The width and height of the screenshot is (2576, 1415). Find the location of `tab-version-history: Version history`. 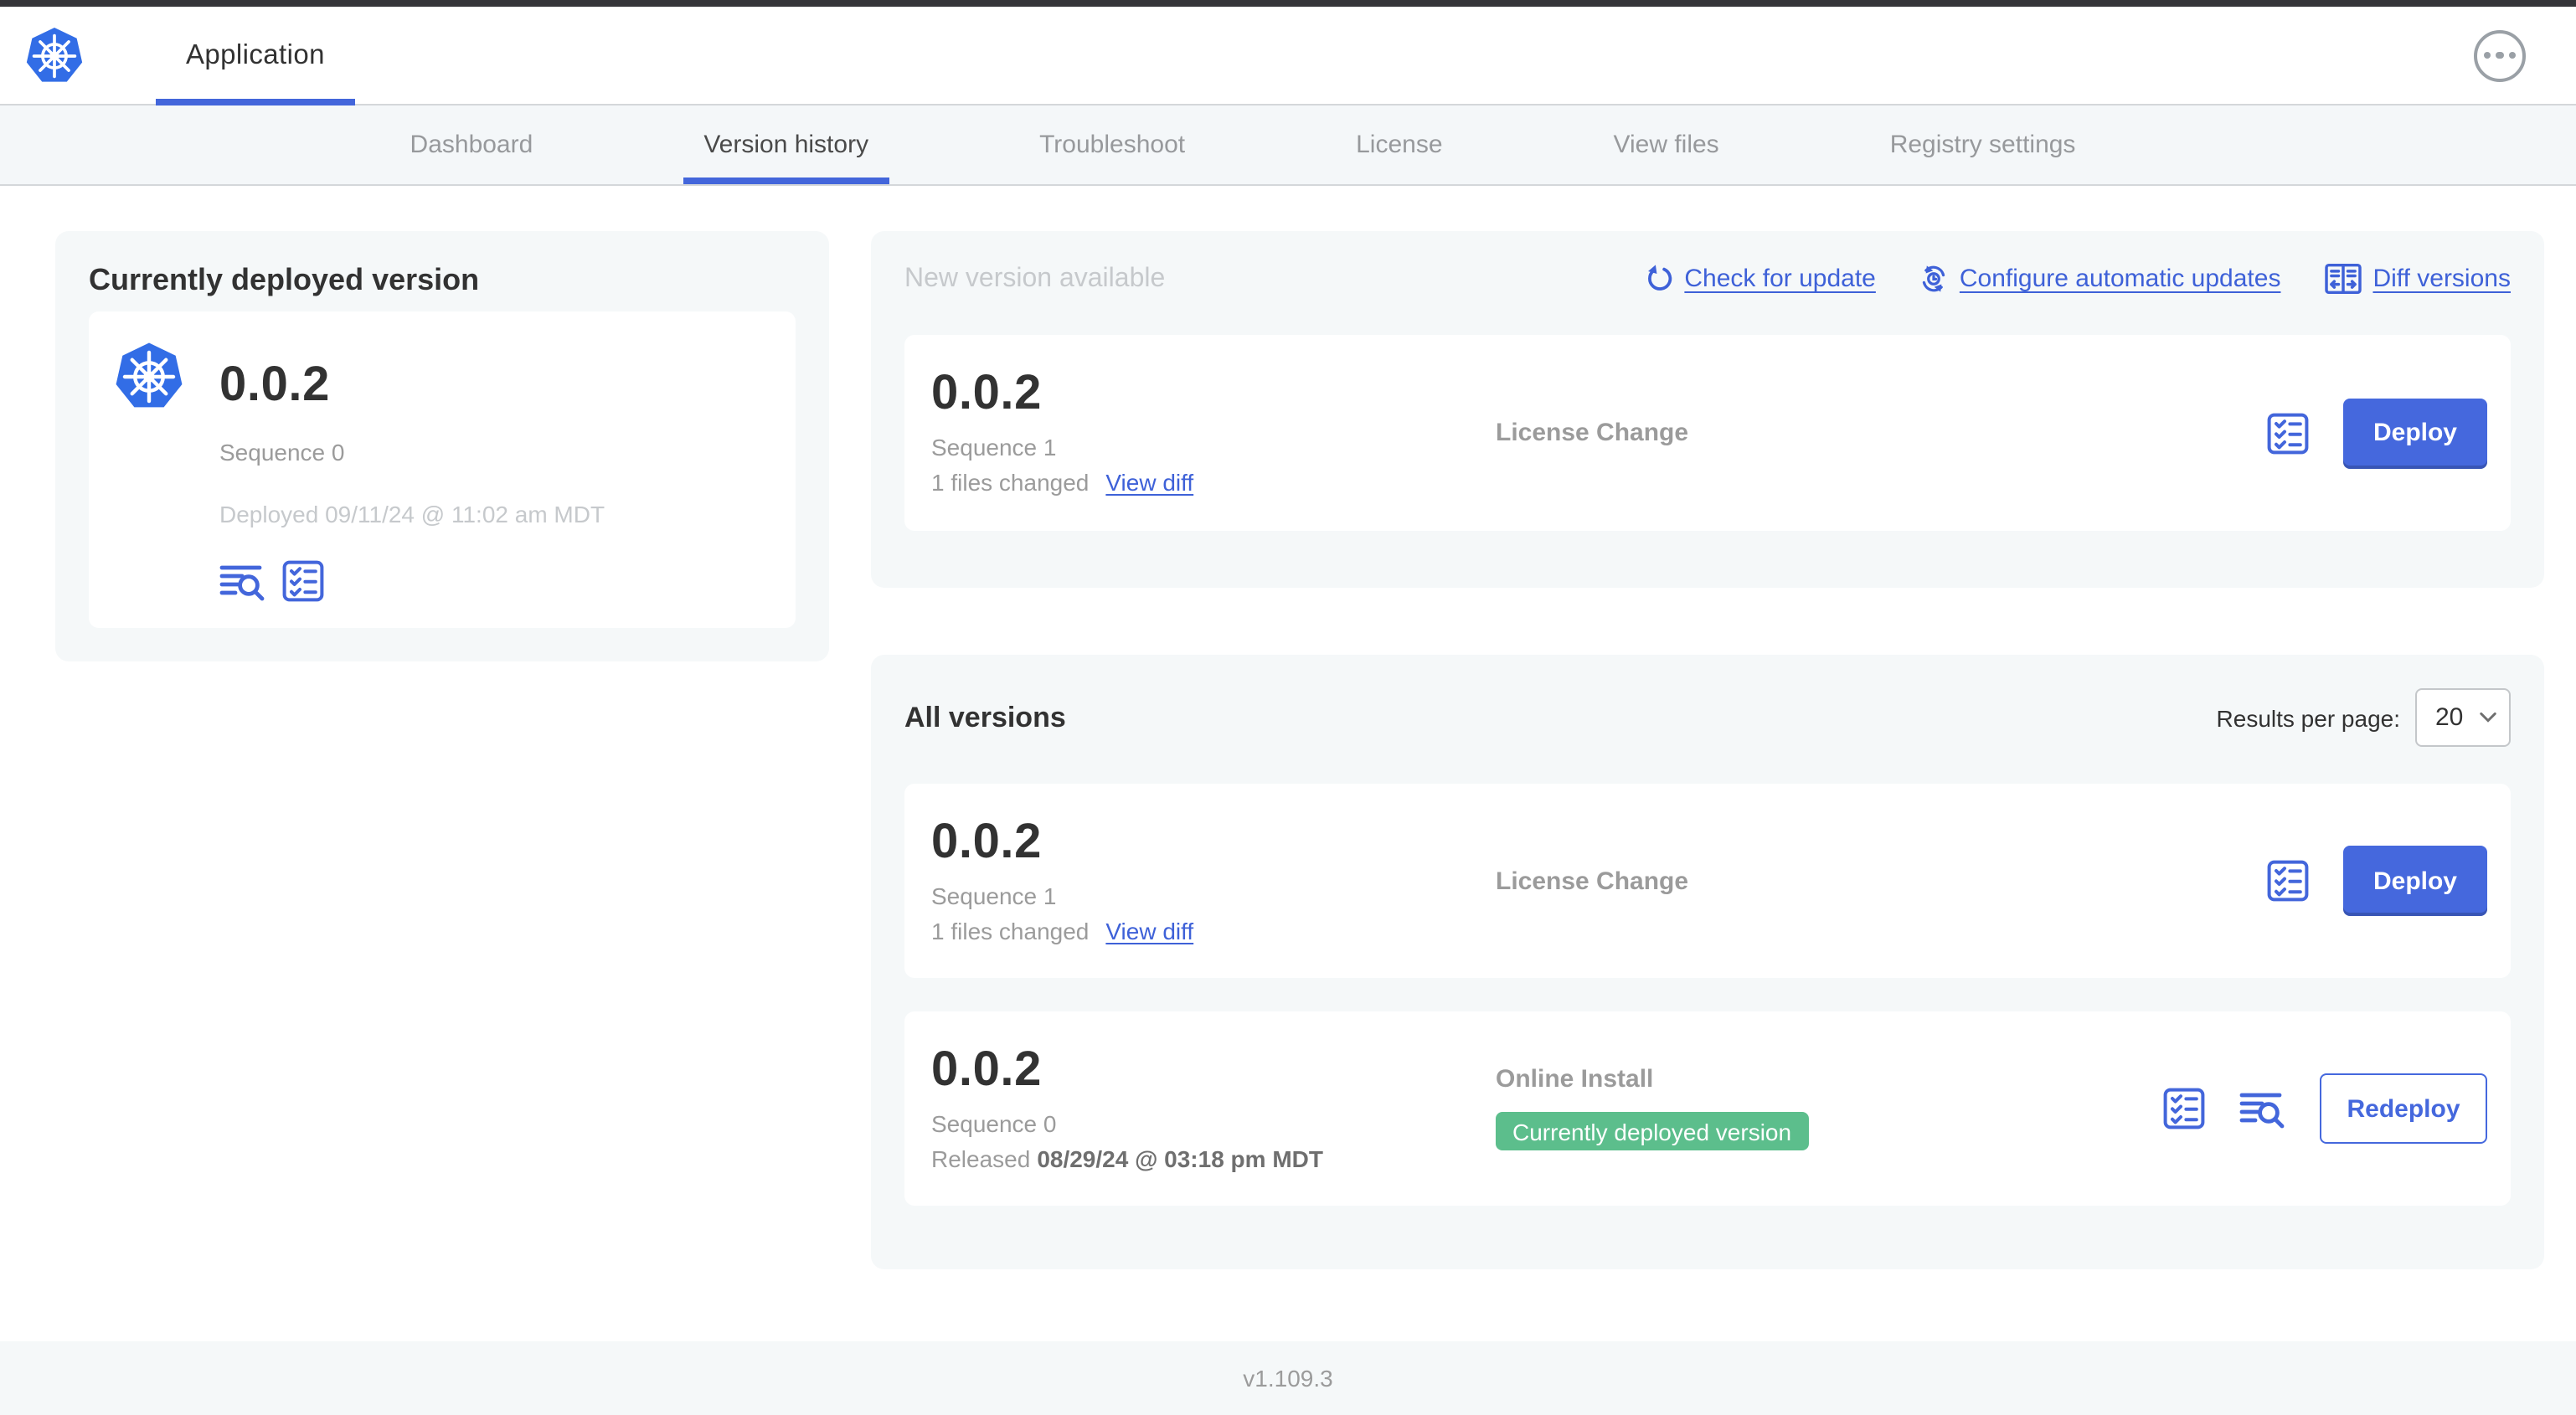

tab-version-history: Version history is located at coordinates (786, 144).